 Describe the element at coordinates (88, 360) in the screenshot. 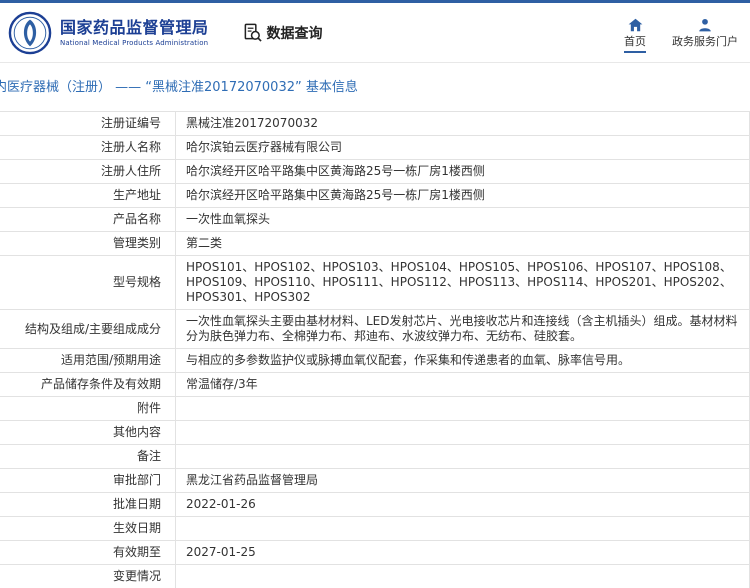

I see `field-label: 适用范围/预期用途` at that location.